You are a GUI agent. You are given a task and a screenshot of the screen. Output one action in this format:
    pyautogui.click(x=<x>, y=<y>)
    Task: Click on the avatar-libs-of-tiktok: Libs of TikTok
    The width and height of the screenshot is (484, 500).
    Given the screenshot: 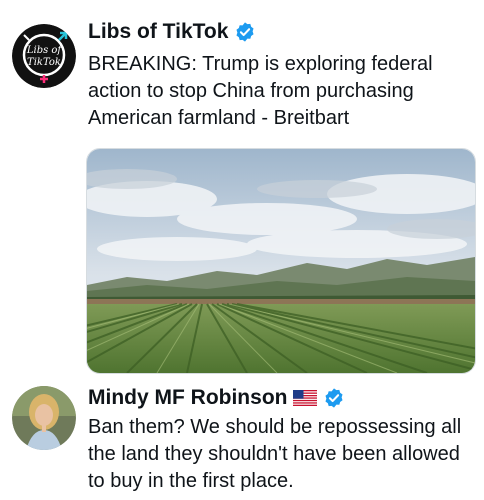 What is the action you would take?
    pyautogui.click(x=44, y=56)
    